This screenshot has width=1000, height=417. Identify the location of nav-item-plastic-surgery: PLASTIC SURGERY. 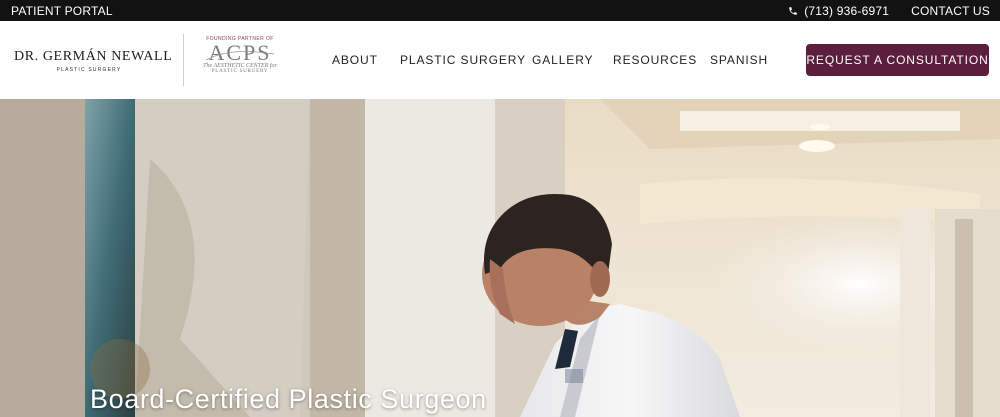
(463, 60).